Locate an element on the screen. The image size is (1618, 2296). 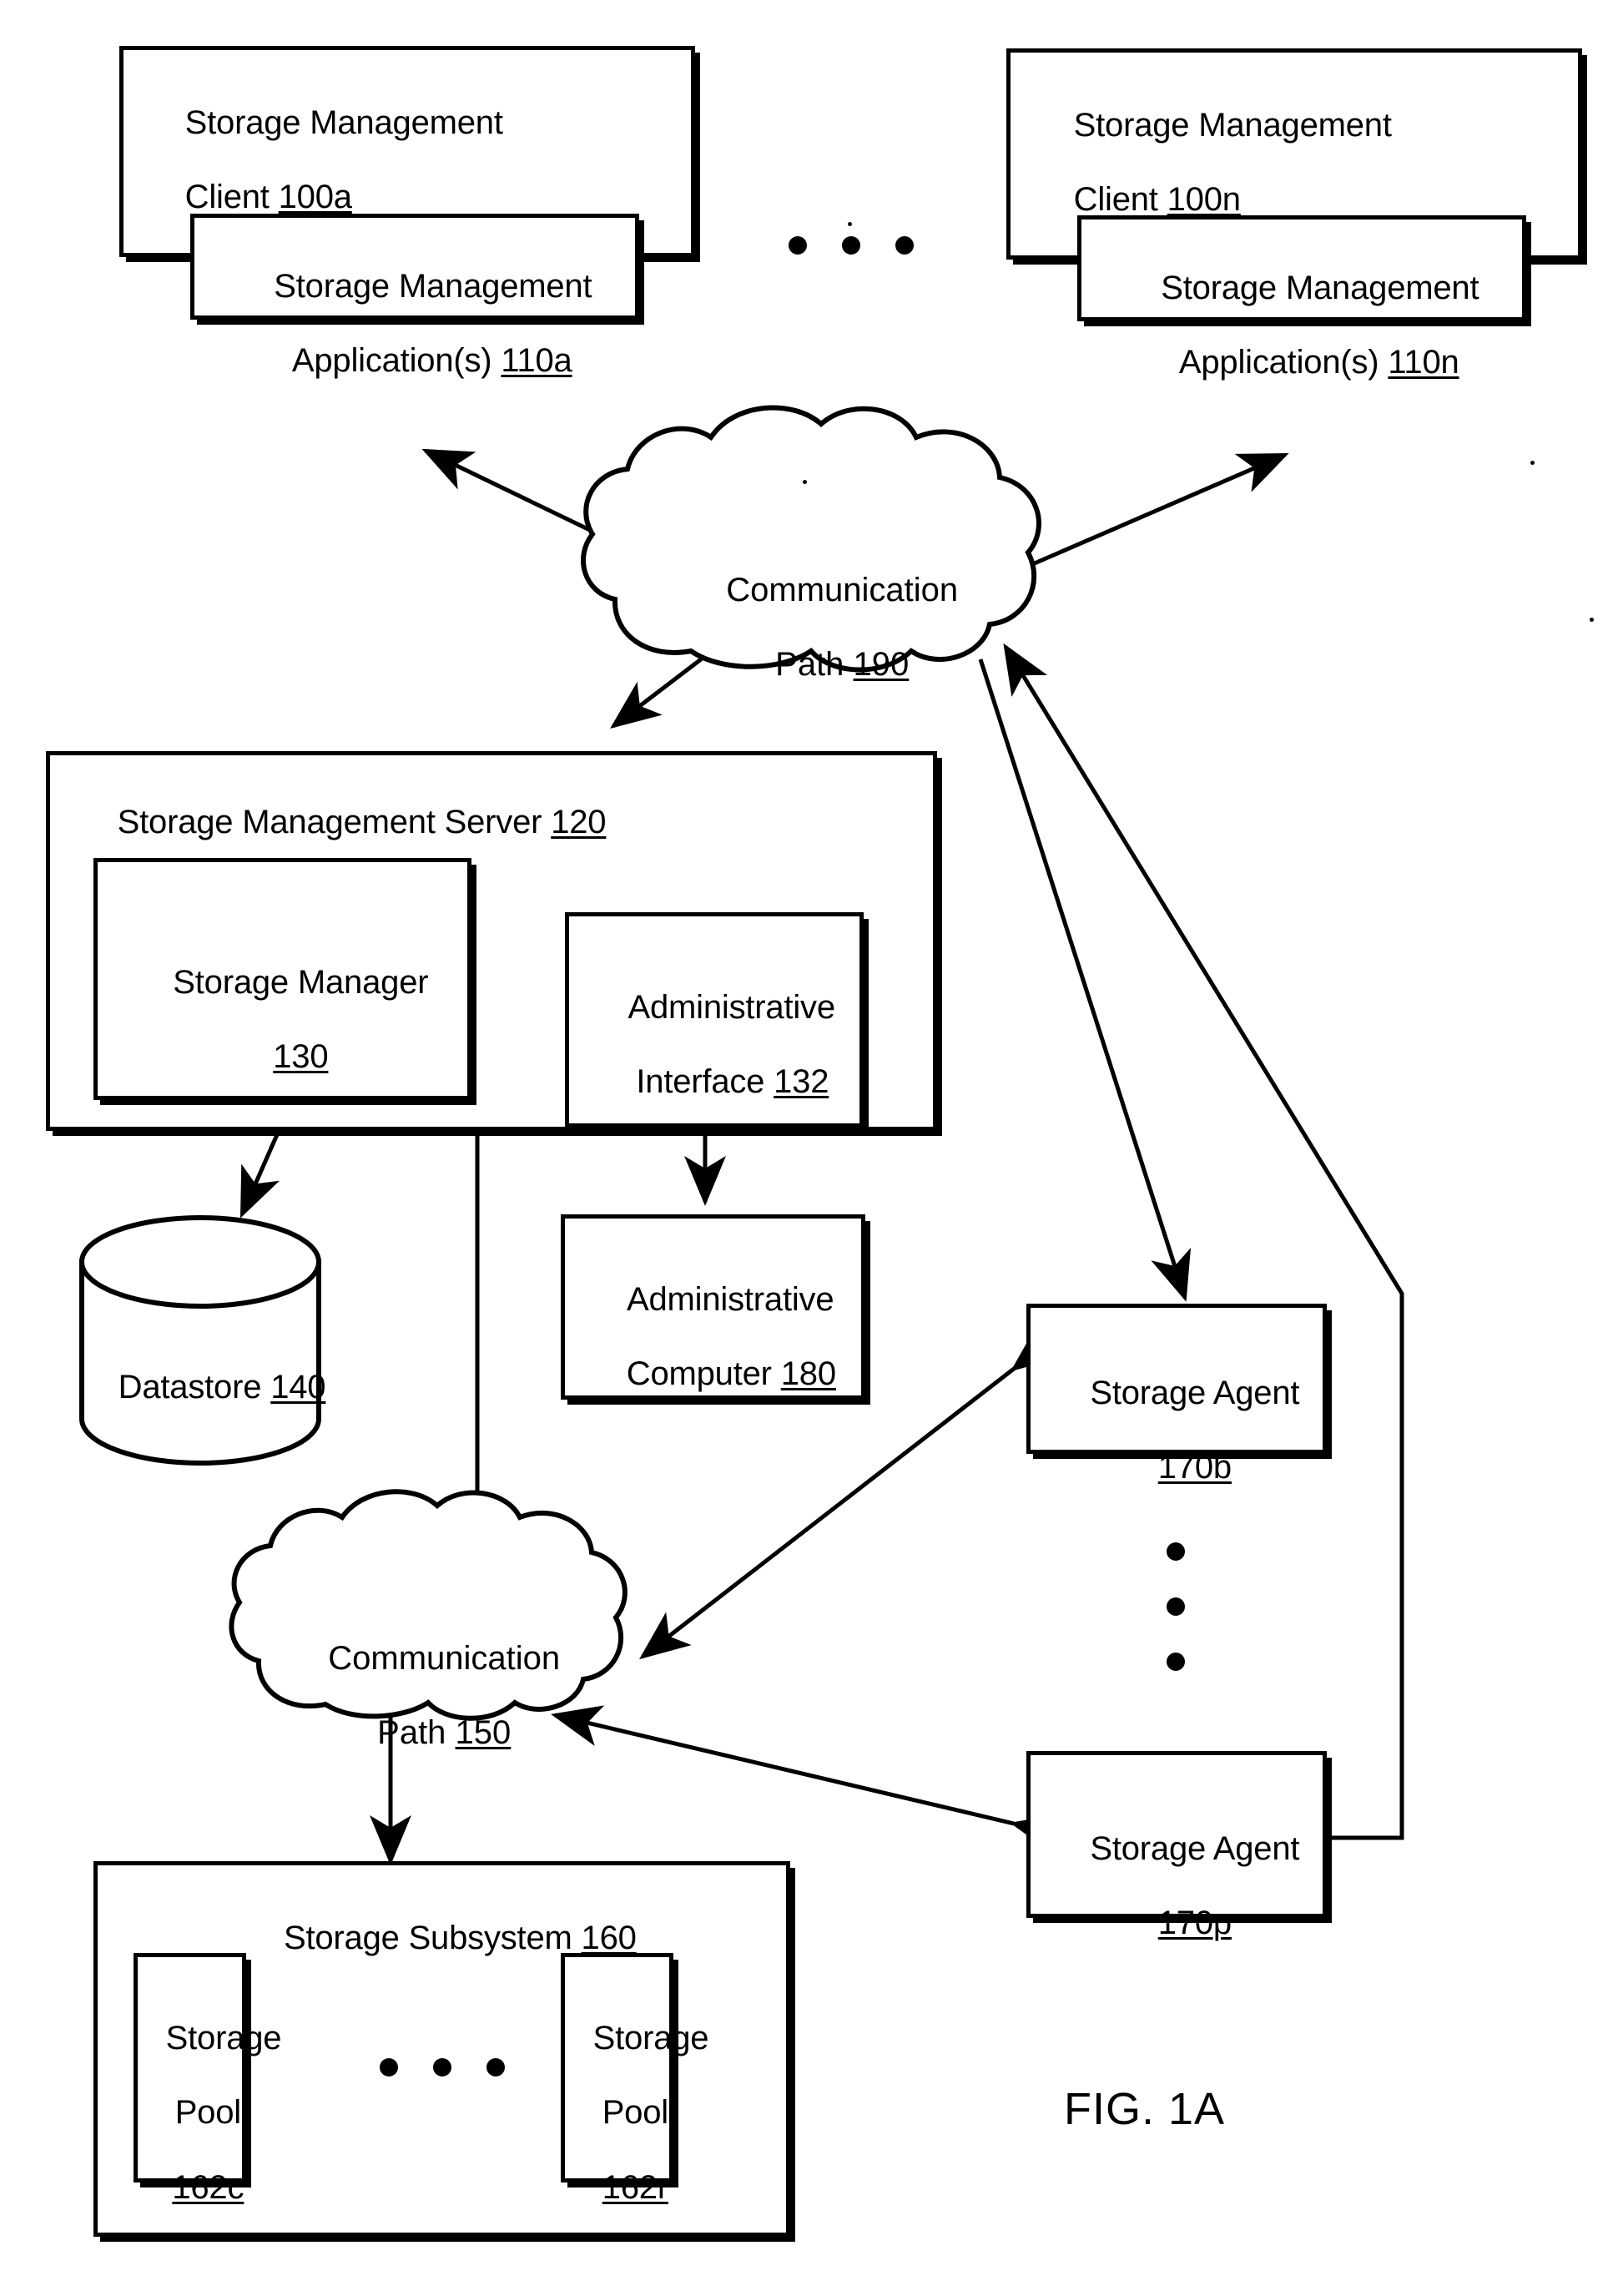
administrative-interface-132-label: Administrative Interface 132 is located at coordinates (714, 1044).